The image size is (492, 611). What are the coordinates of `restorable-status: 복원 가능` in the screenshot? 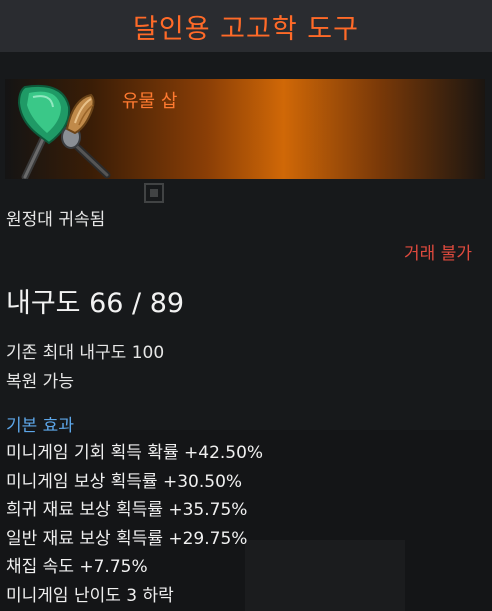 It's located at (40, 382).